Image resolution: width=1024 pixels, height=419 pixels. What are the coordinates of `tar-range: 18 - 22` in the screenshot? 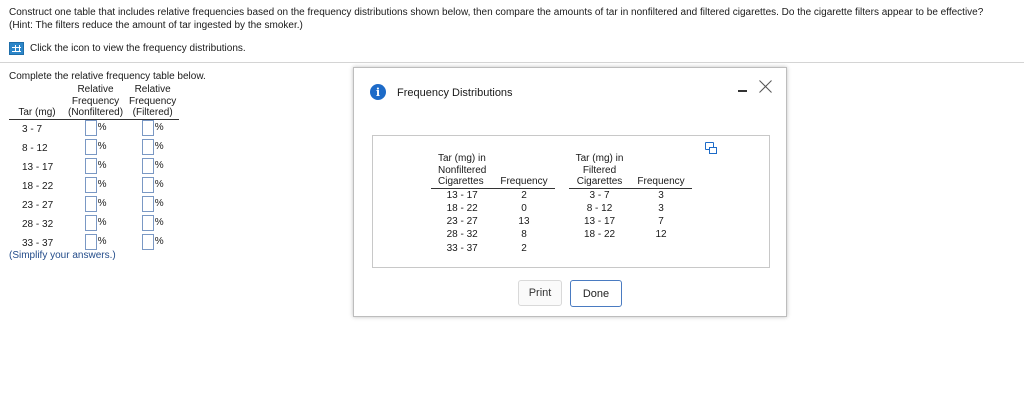 It's located at (38, 186).